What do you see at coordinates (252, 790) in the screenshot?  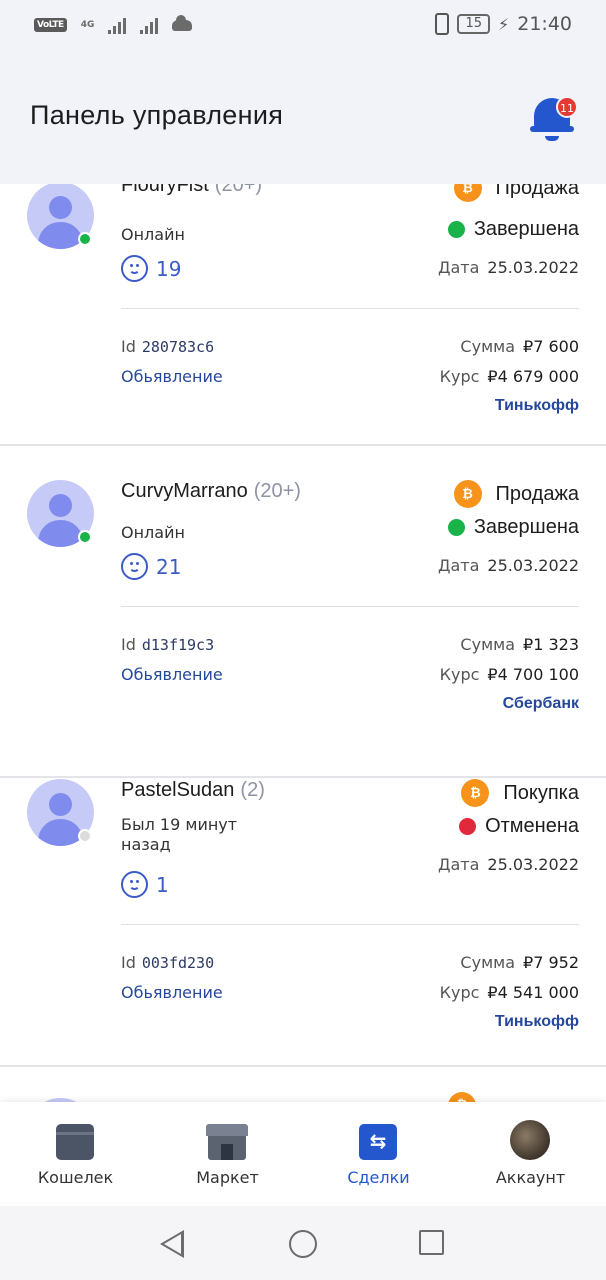 I see `user-rating: (2)` at bounding box center [252, 790].